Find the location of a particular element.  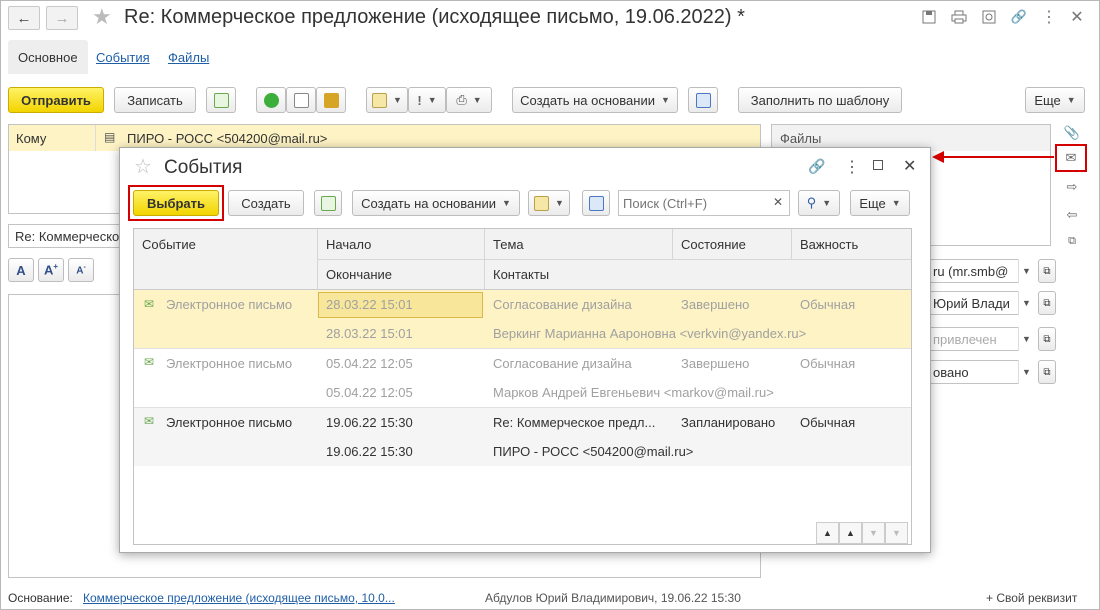

add-from-template-button is located at coordinates (301, 100).